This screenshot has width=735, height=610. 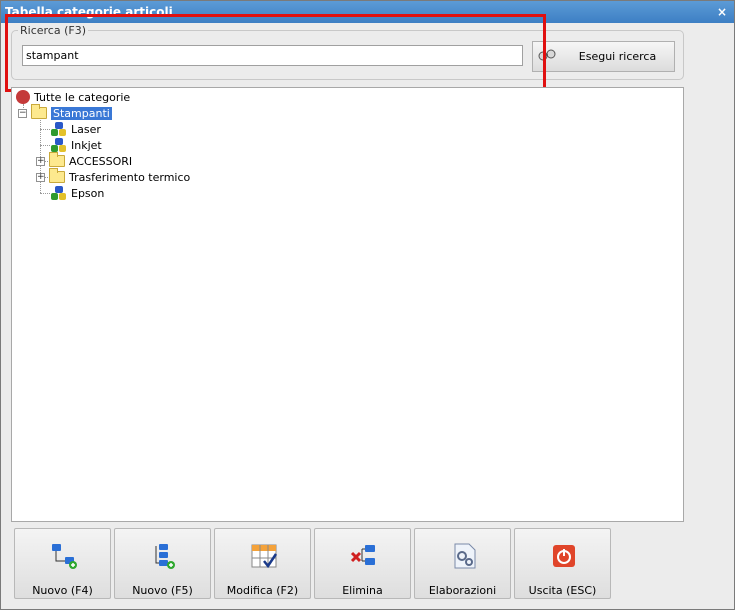 What do you see at coordinates (364, 556) in the screenshot?
I see `delete-icon` at bounding box center [364, 556].